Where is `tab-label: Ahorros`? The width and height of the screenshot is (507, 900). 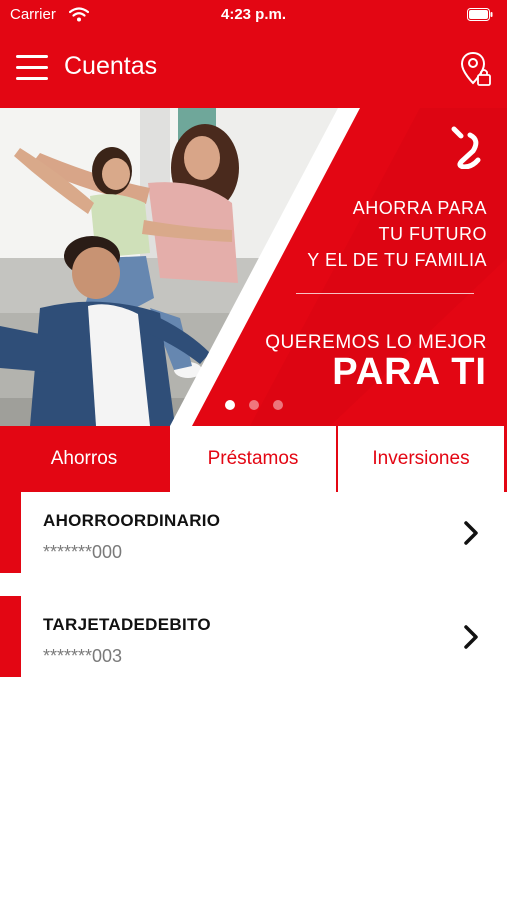 tab-label: Ahorros is located at coordinates (84, 458).